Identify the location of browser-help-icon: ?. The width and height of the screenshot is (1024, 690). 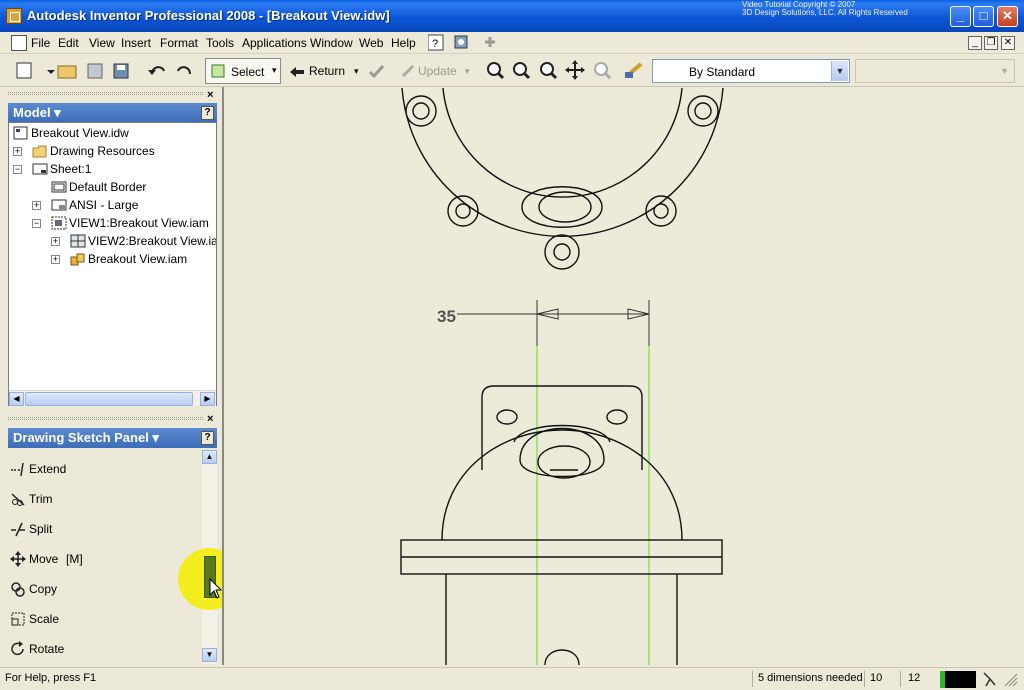
(207, 113).